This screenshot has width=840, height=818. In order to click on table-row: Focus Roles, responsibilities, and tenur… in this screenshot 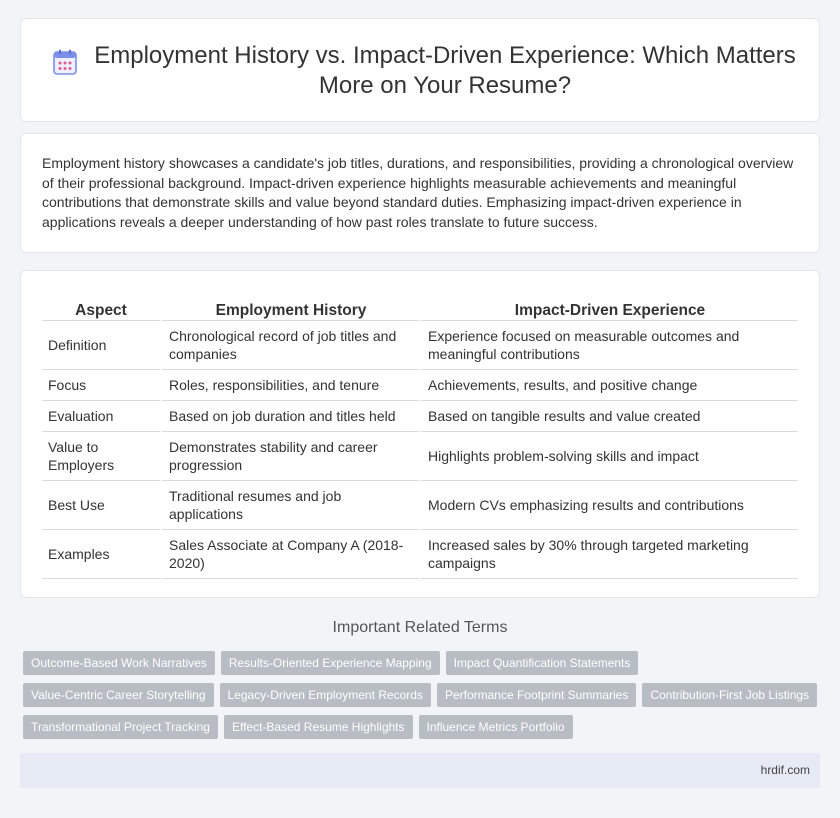, I will do `click(420, 385)`.